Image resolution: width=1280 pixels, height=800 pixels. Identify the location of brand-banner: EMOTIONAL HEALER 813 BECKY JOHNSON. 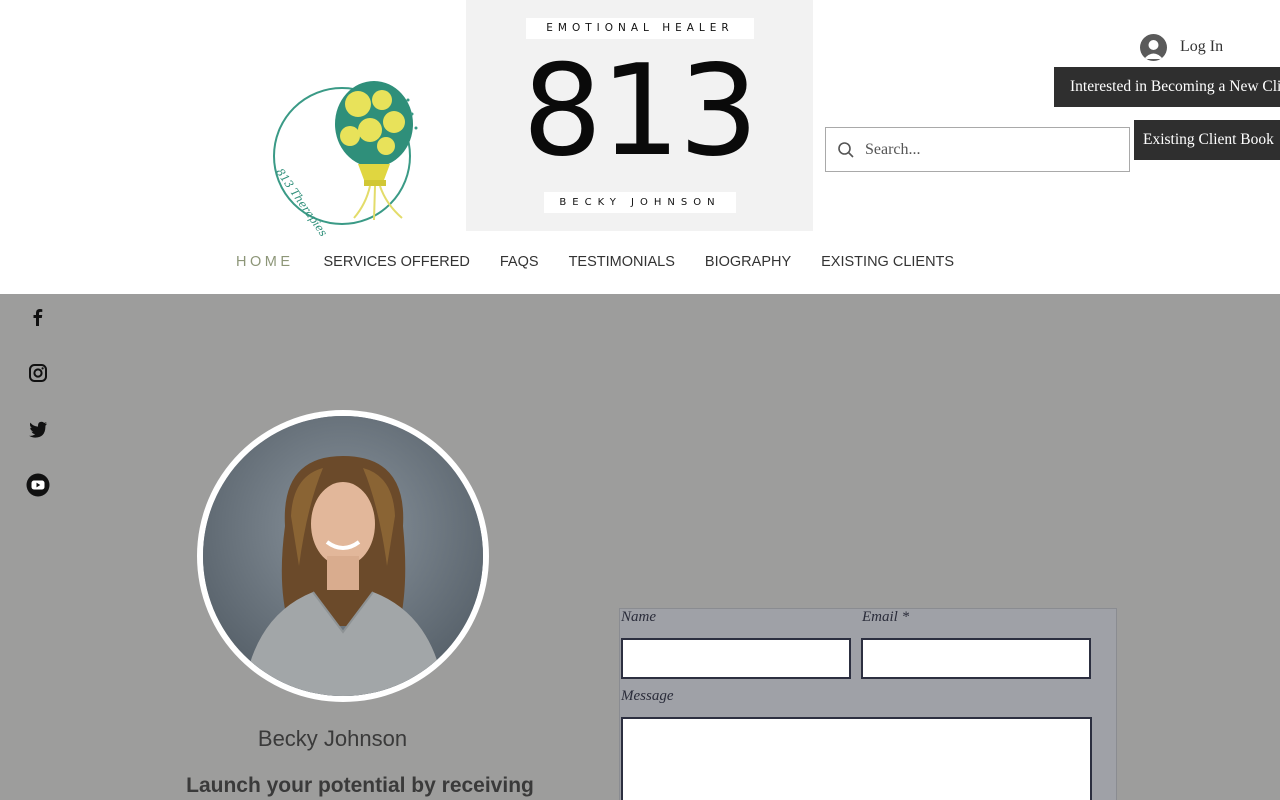
(639, 115).